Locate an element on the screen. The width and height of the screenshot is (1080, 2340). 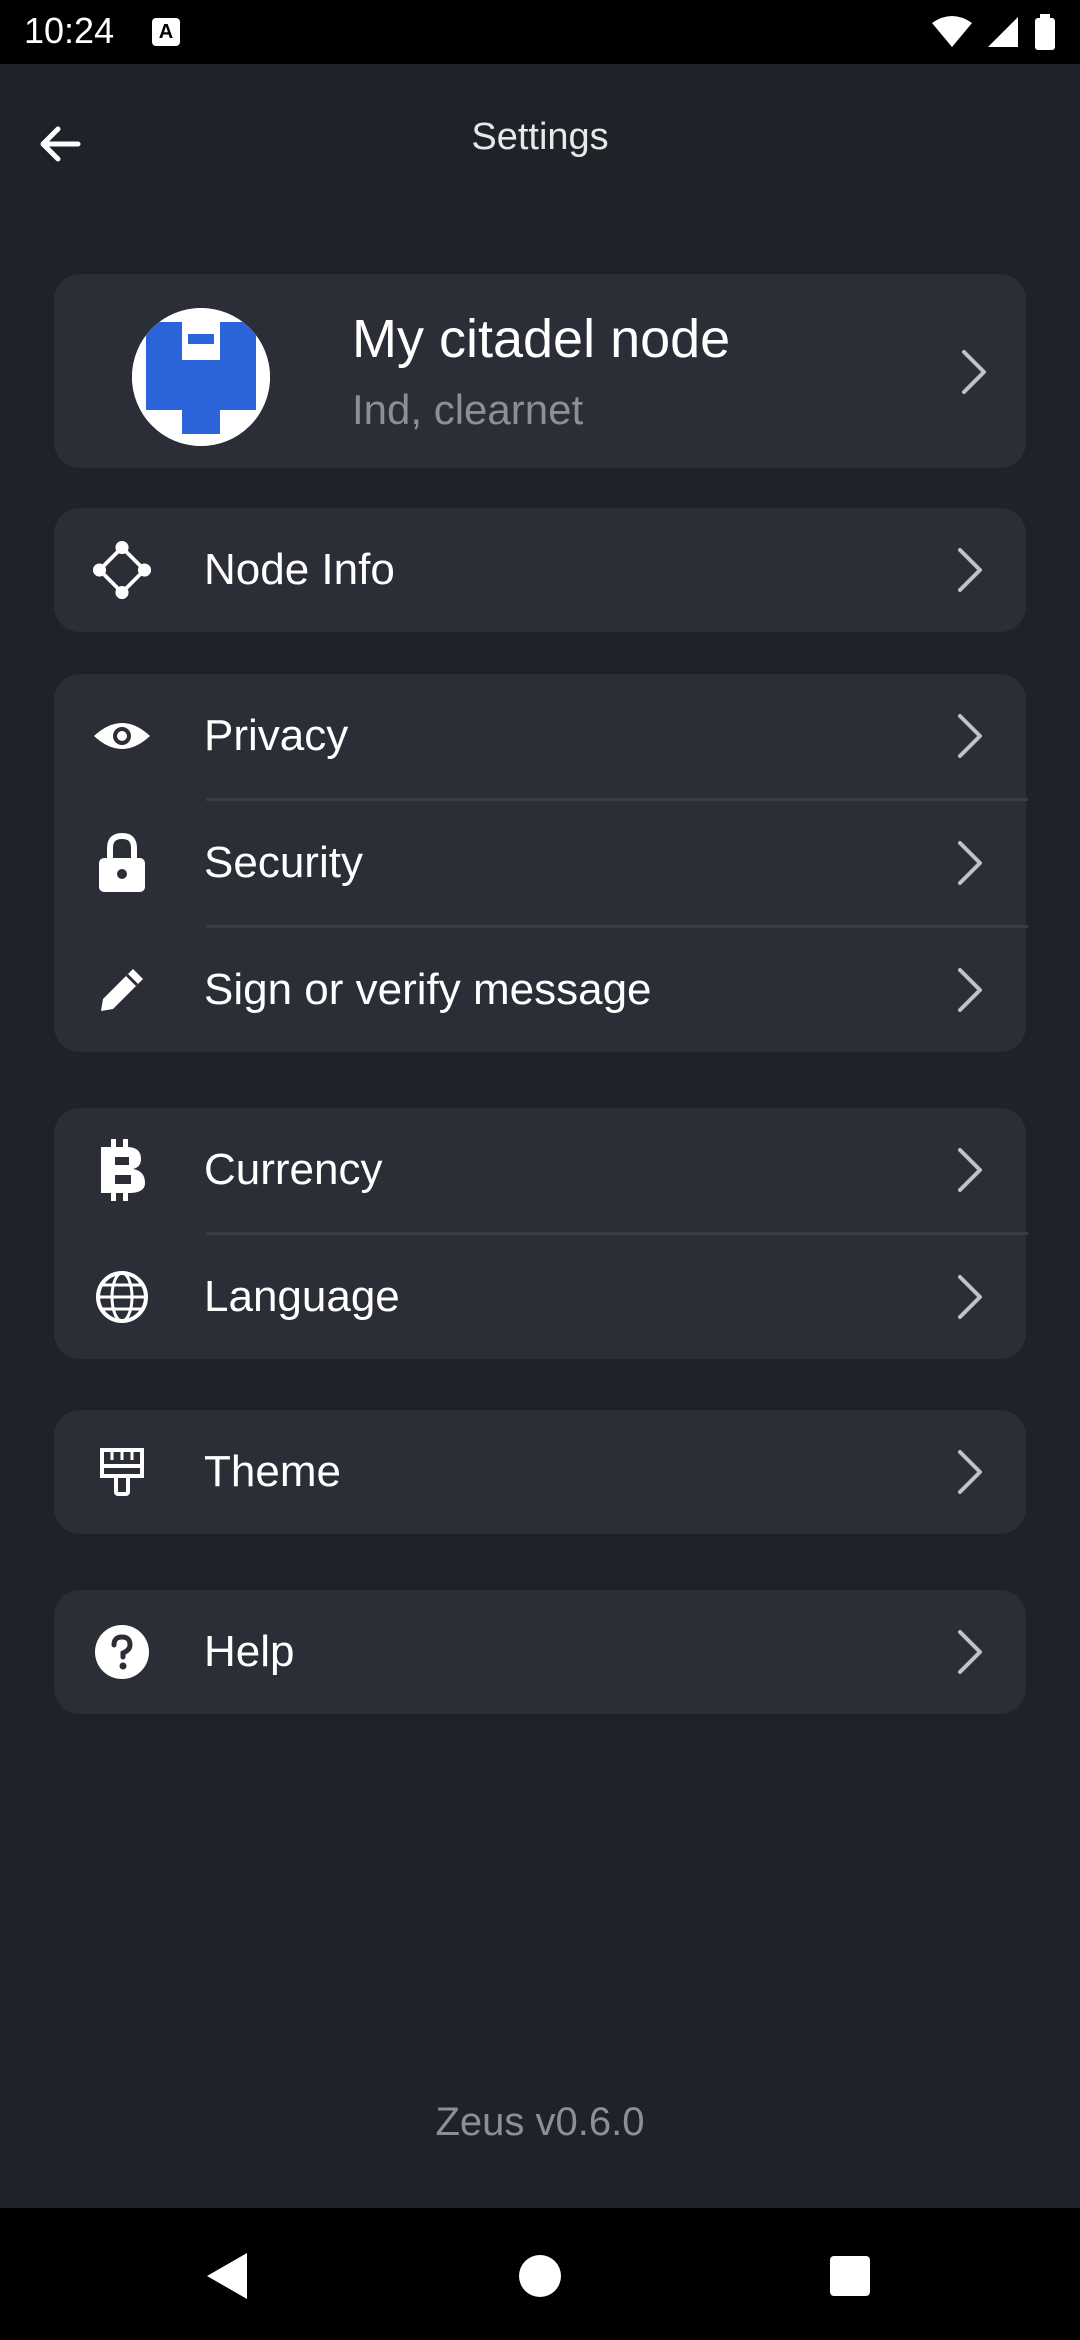
back-triangle-icon is located at coordinates (226, 2278).